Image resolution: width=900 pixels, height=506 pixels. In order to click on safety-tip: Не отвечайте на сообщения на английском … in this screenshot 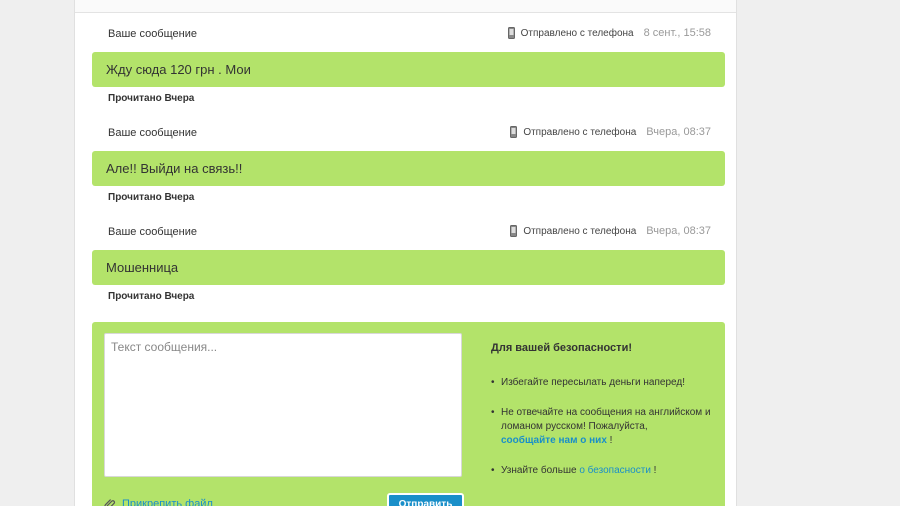, I will do `click(603, 427)`.